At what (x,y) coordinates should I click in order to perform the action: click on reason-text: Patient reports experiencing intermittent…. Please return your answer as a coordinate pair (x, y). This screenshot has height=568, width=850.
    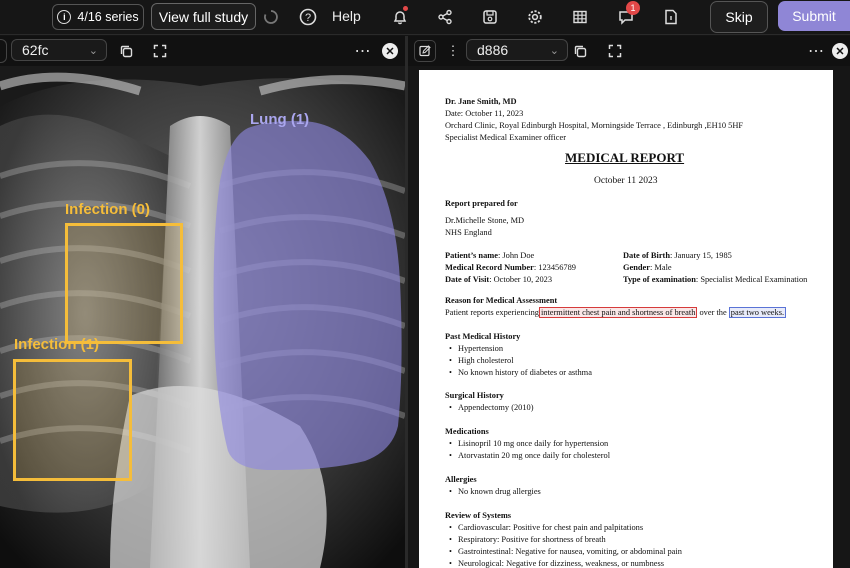
    Looking at the image, I should click on (616, 312).